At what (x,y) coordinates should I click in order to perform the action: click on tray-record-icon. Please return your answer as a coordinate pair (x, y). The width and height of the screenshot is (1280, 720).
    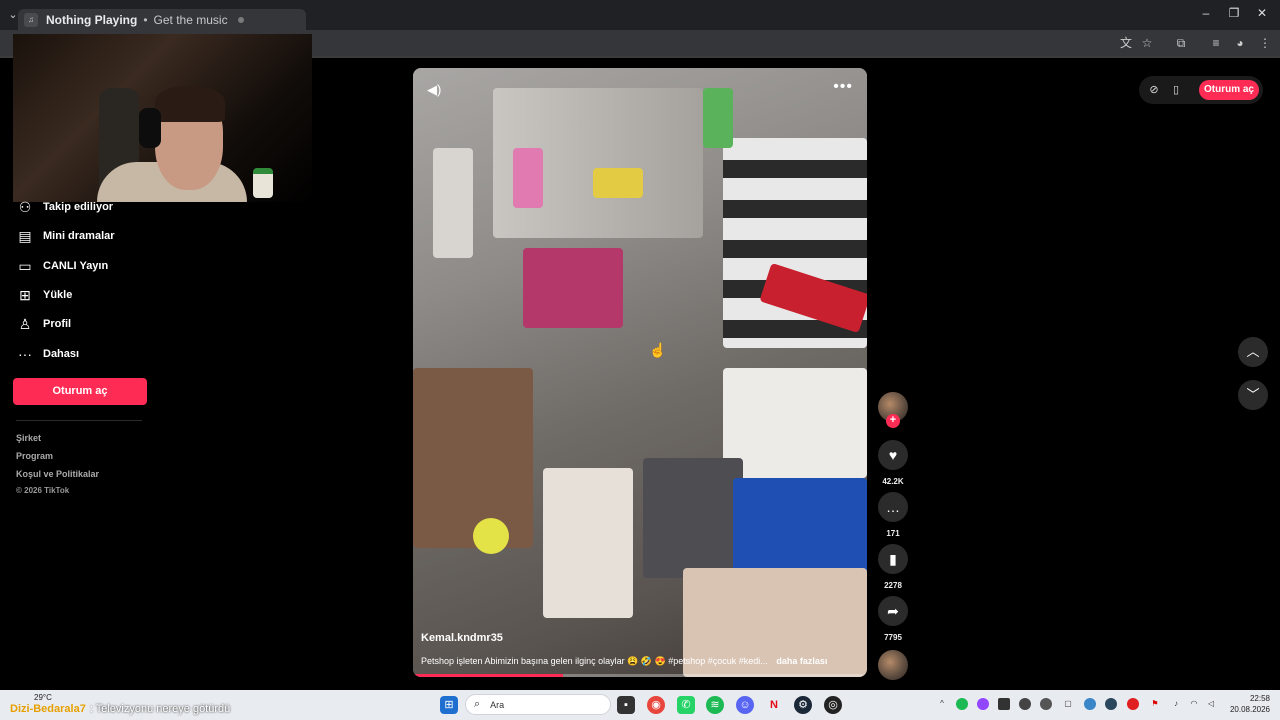
    Looking at the image, I should click on (1133, 704).